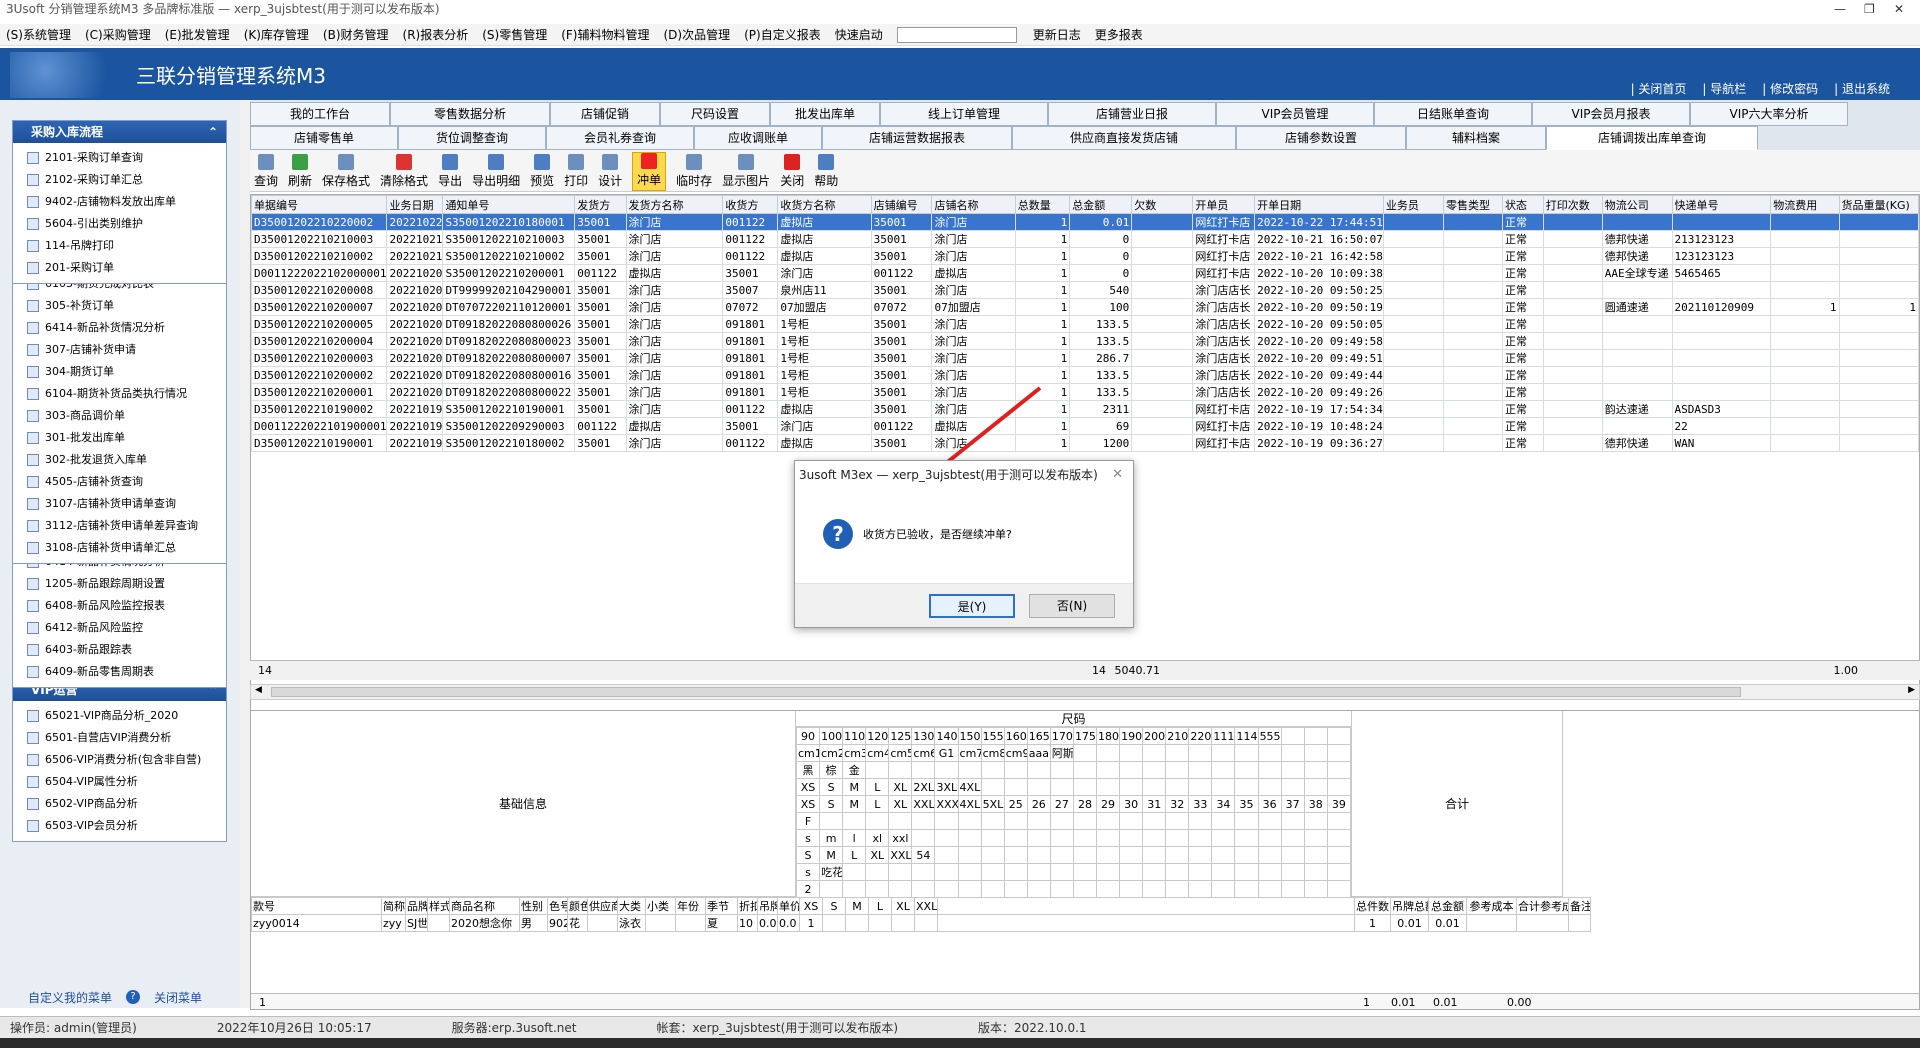 Image resolution: width=1920 pixels, height=1048 pixels. What do you see at coordinates (356, 34) in the screenshot?
I see `menu-item-4: (B)财务管理` at bounding box center [356, 34].